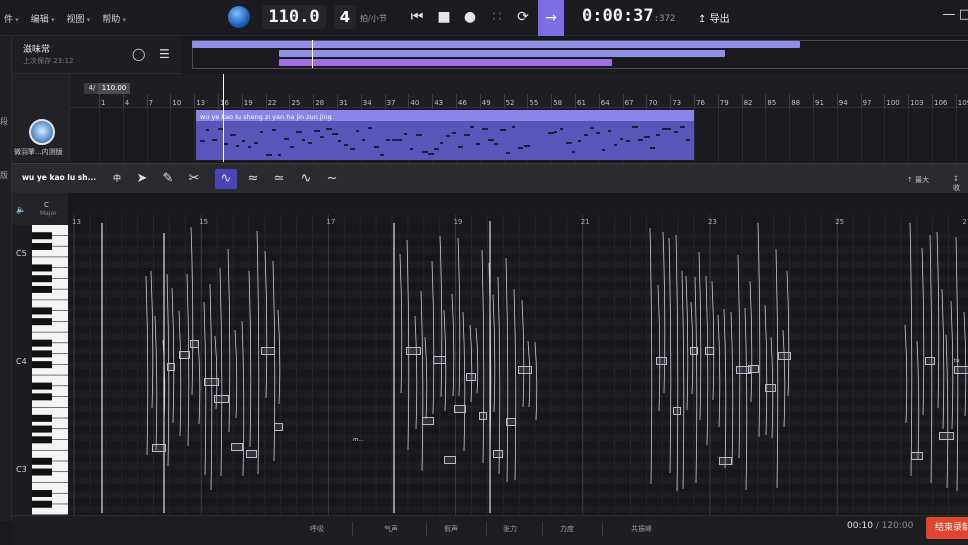 The width and height of the screenshot is (968, 545). What do you see at coordinates (239, 17) in the screenshot?
I see `app-logo-icon` at bounding box center [239, 17].